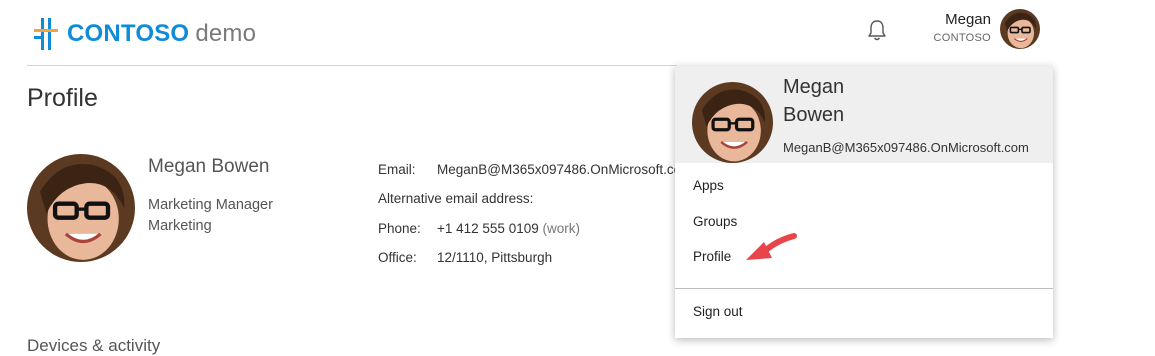  Describe the element at coordinates (399, 228) in the screenshot. I see `phone-label: Phone:` at that location.